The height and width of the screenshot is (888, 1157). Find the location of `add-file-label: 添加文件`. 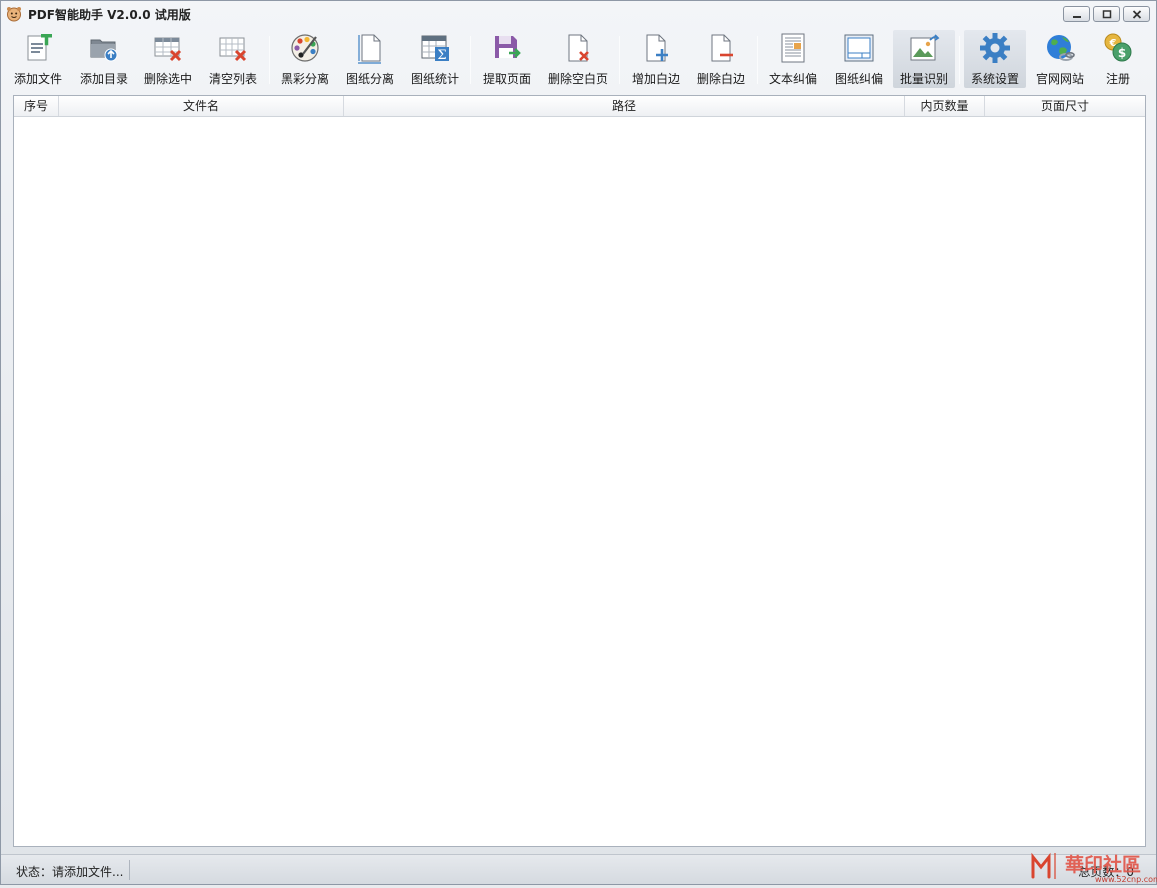

add-file-label: 添加文件 is located at coordinates (37, 79).